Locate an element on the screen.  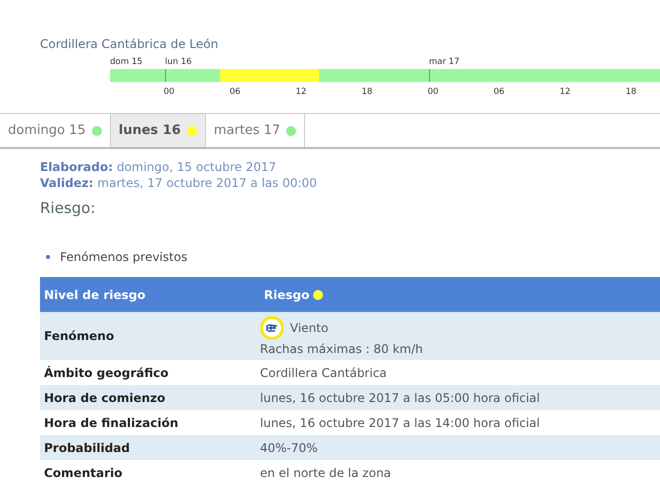
list-item: Fenómenos previstos is located at coordinates (124, 257).